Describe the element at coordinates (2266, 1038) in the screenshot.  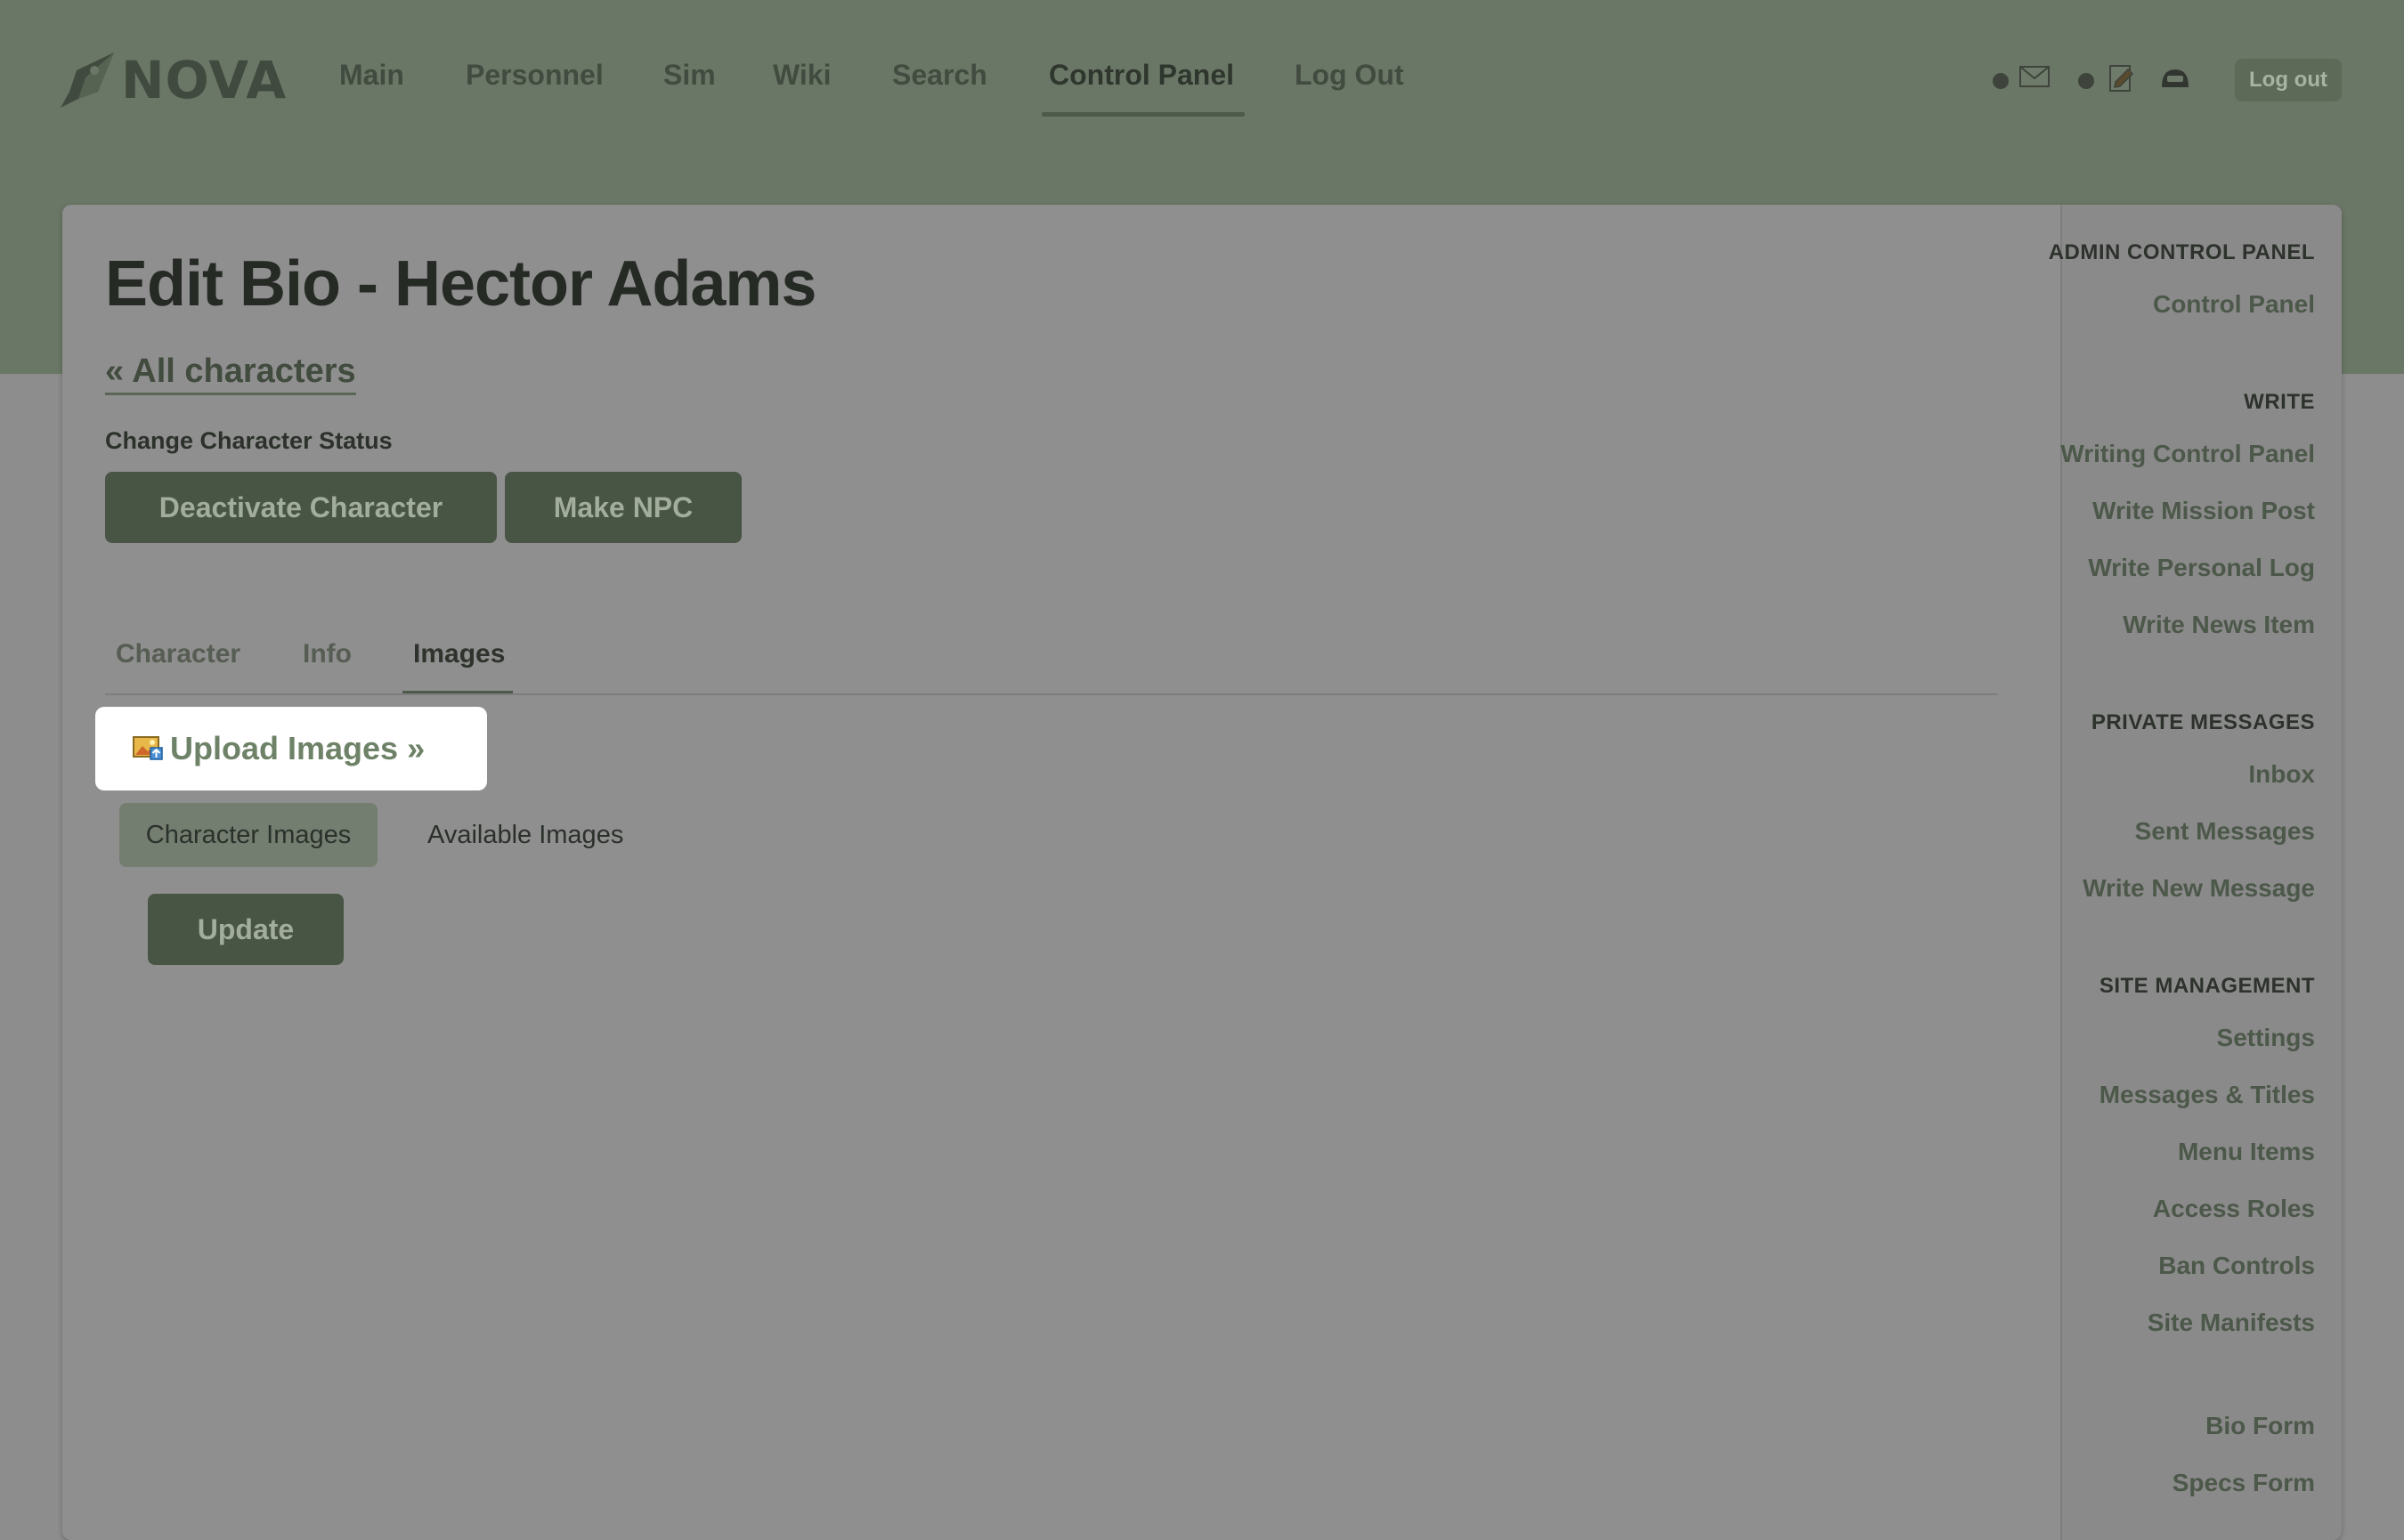
I see `sidebar-item-settings: Settings` at that location.